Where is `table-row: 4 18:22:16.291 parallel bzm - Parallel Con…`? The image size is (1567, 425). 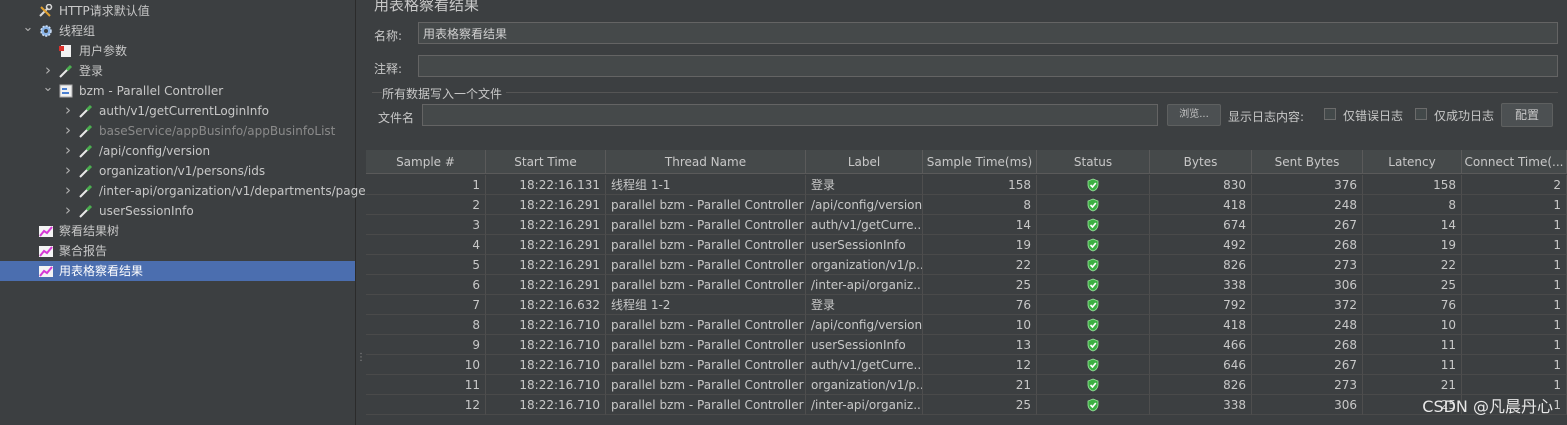 table-row: 4 18:22:16.291 parallel bzm - Parallel Con… is located at coordinates (966, 245).